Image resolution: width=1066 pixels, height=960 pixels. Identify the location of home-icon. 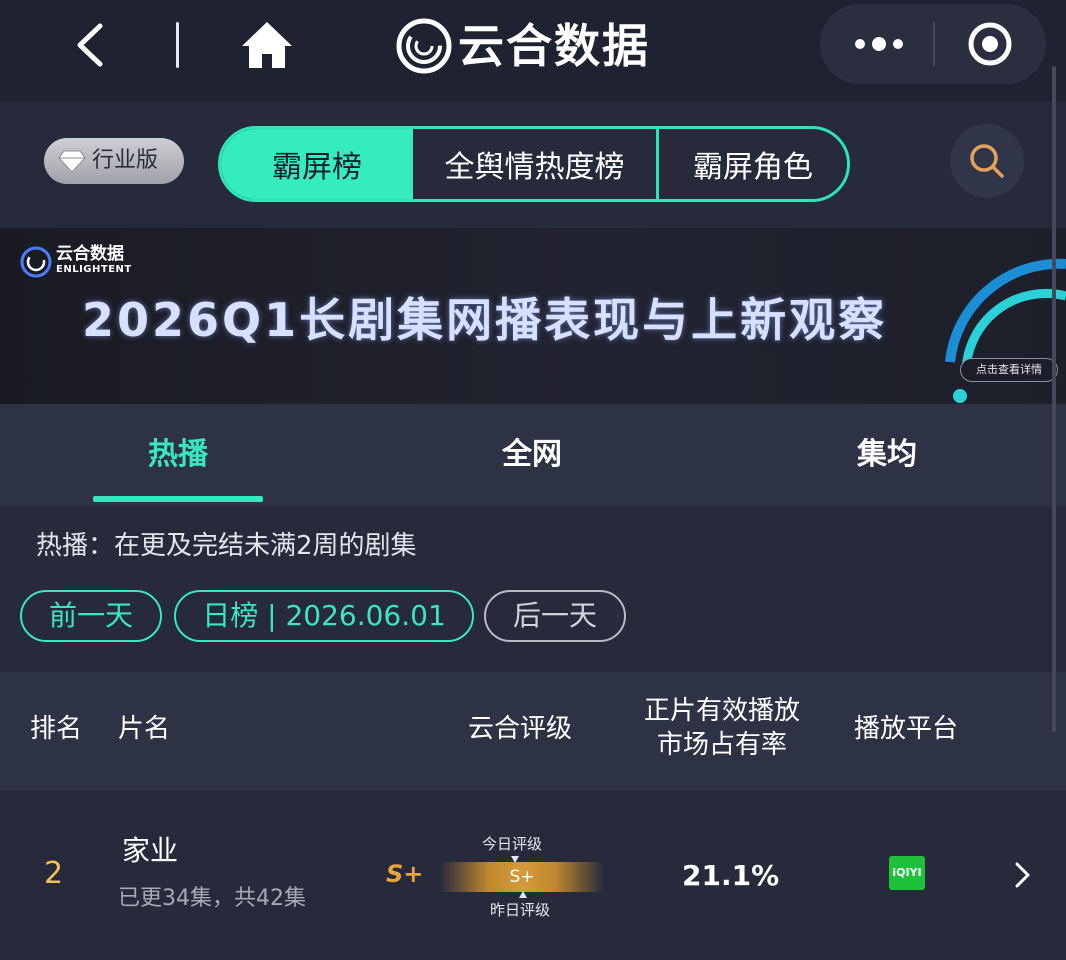
(267, 45).